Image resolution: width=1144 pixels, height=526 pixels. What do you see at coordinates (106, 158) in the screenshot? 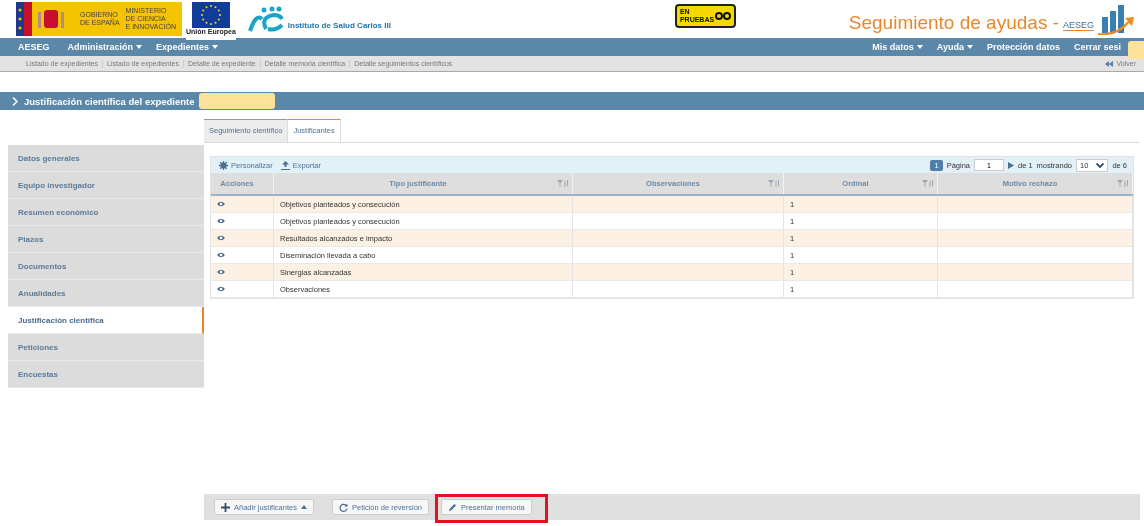
I see `sidebar-item: Datos generales` at bounding box center [106, 158].